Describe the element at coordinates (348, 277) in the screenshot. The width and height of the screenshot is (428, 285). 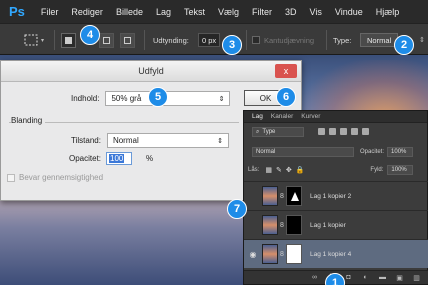
I see `mask-icon: ◘` at that location.